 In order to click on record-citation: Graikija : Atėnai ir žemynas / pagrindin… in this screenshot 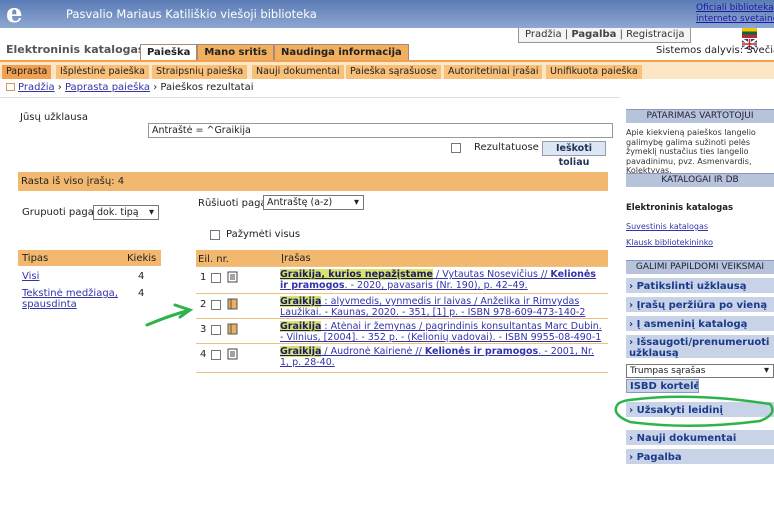, I will do `click(441, 332)`.